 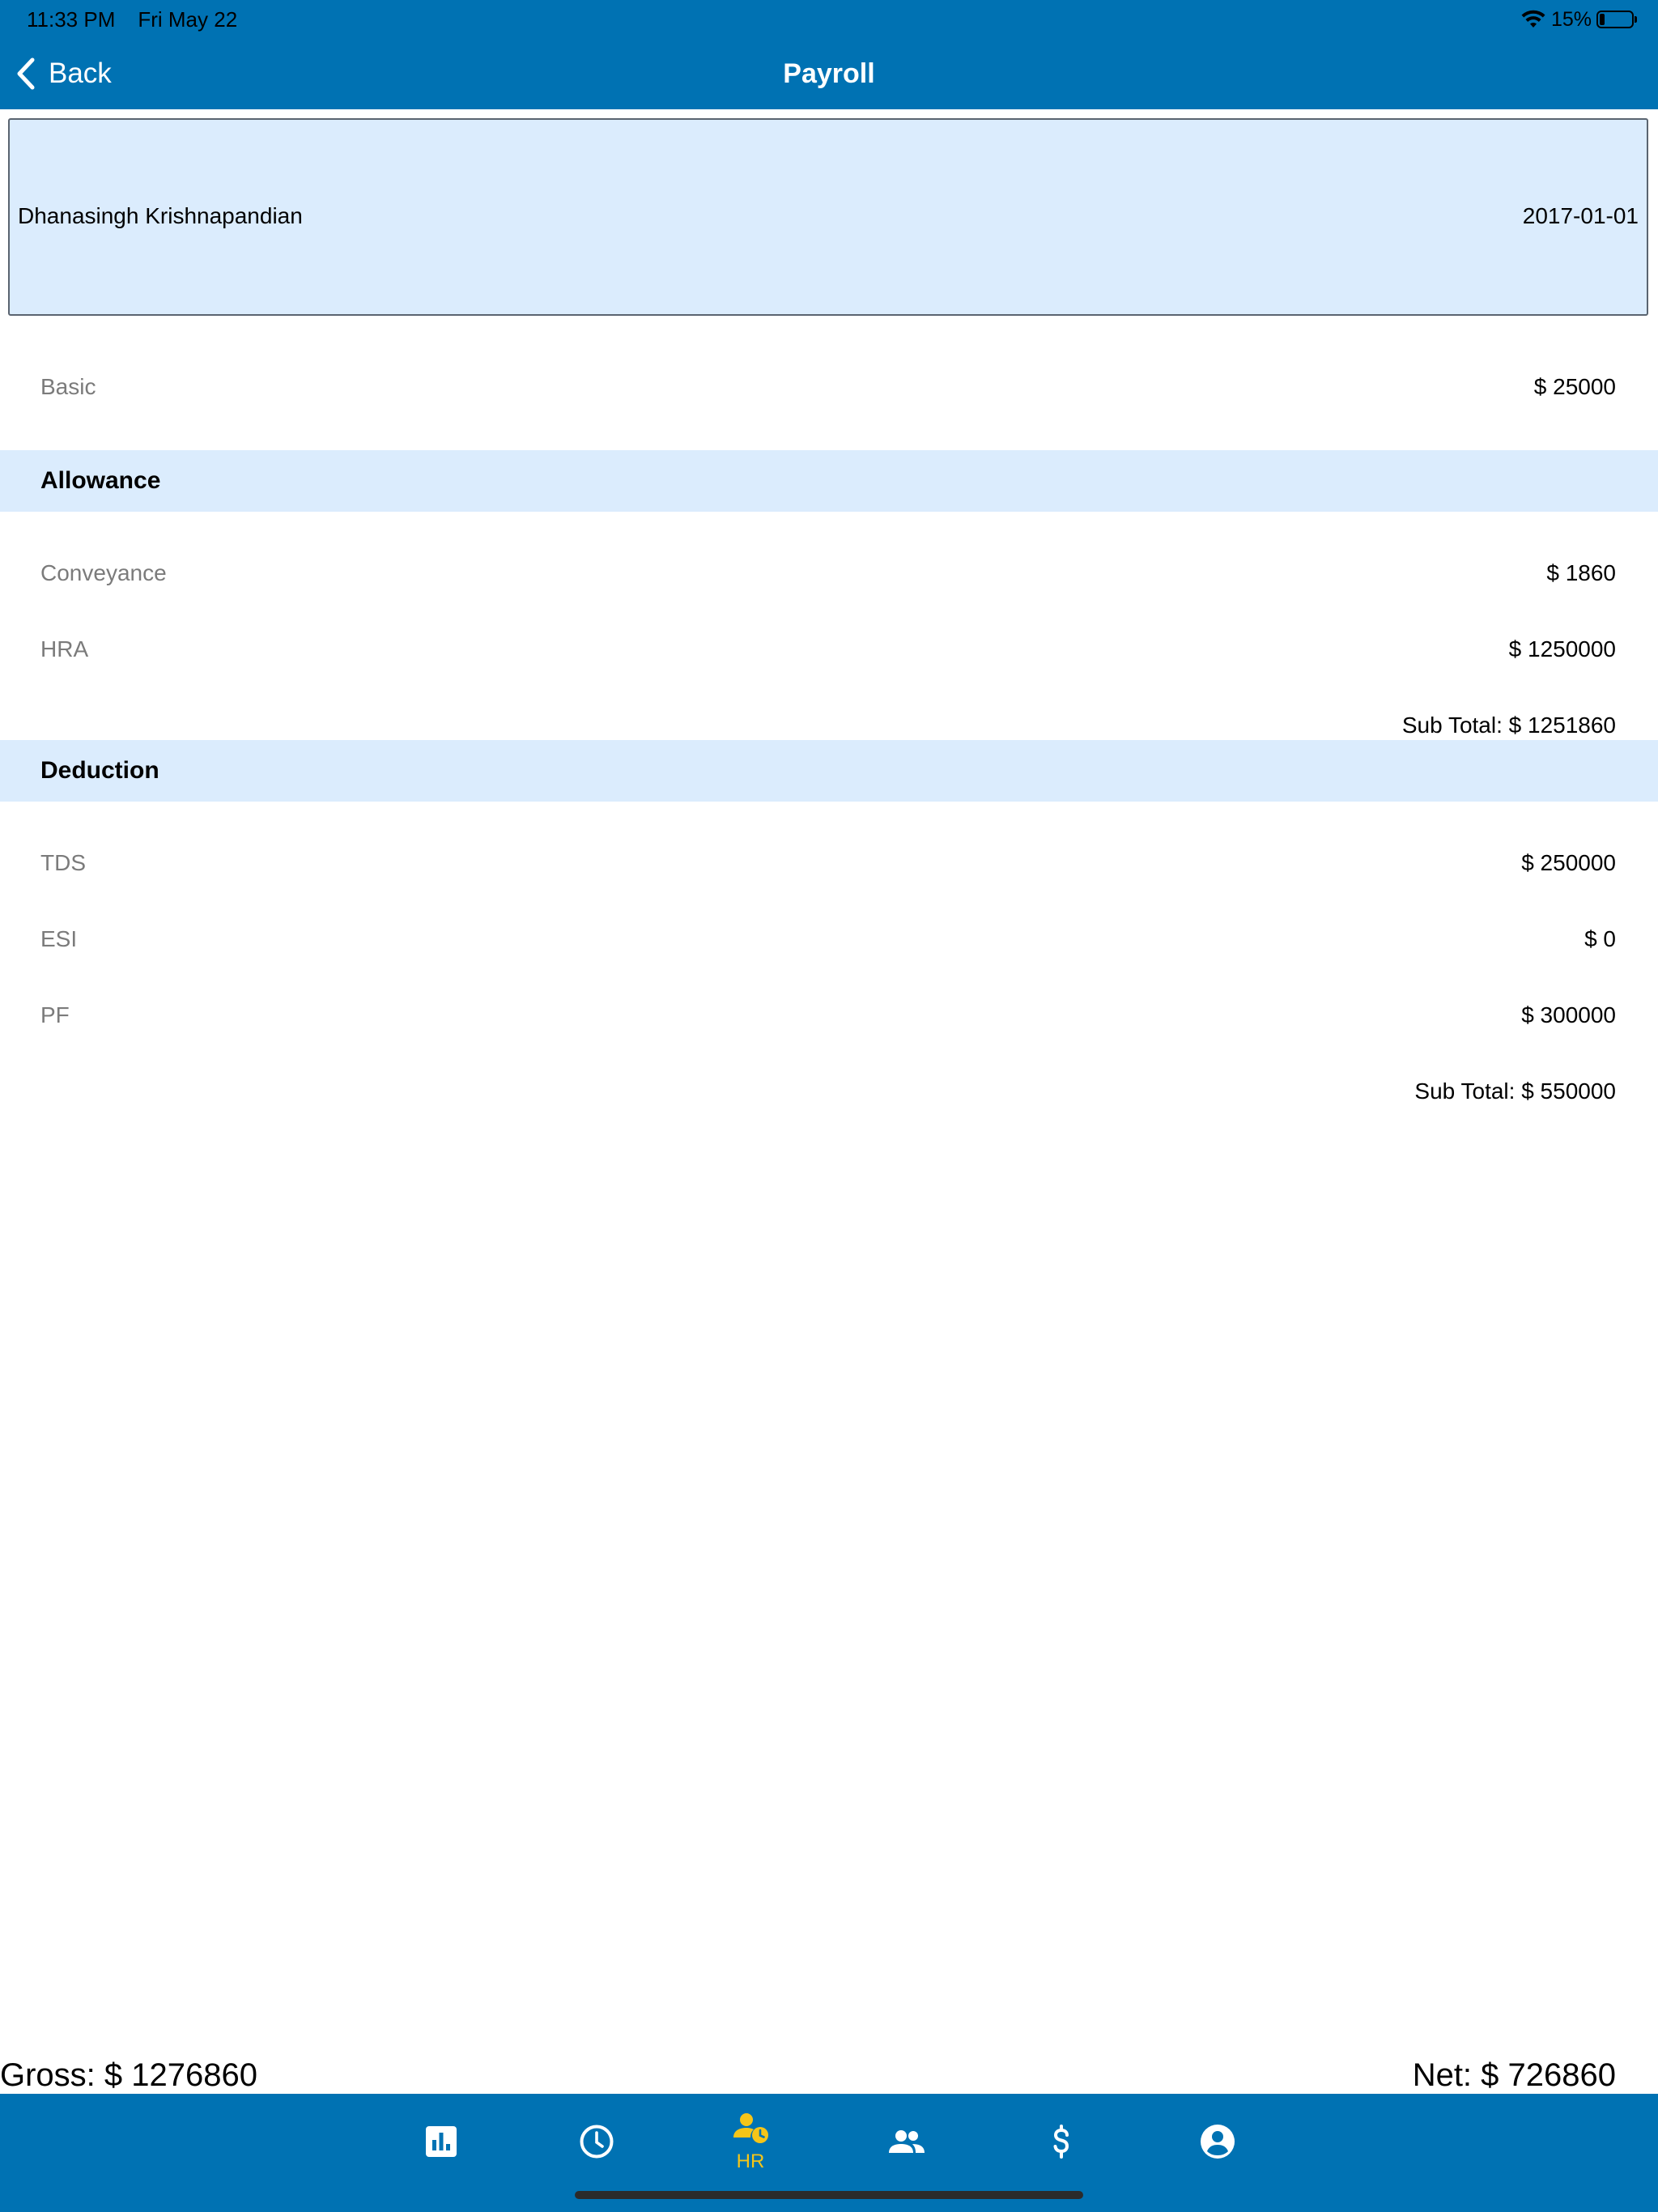 What do you see at coordinates (26, 74) in the screenshot?
I see `chevron-left-icon` at bounding box center [26, 74].